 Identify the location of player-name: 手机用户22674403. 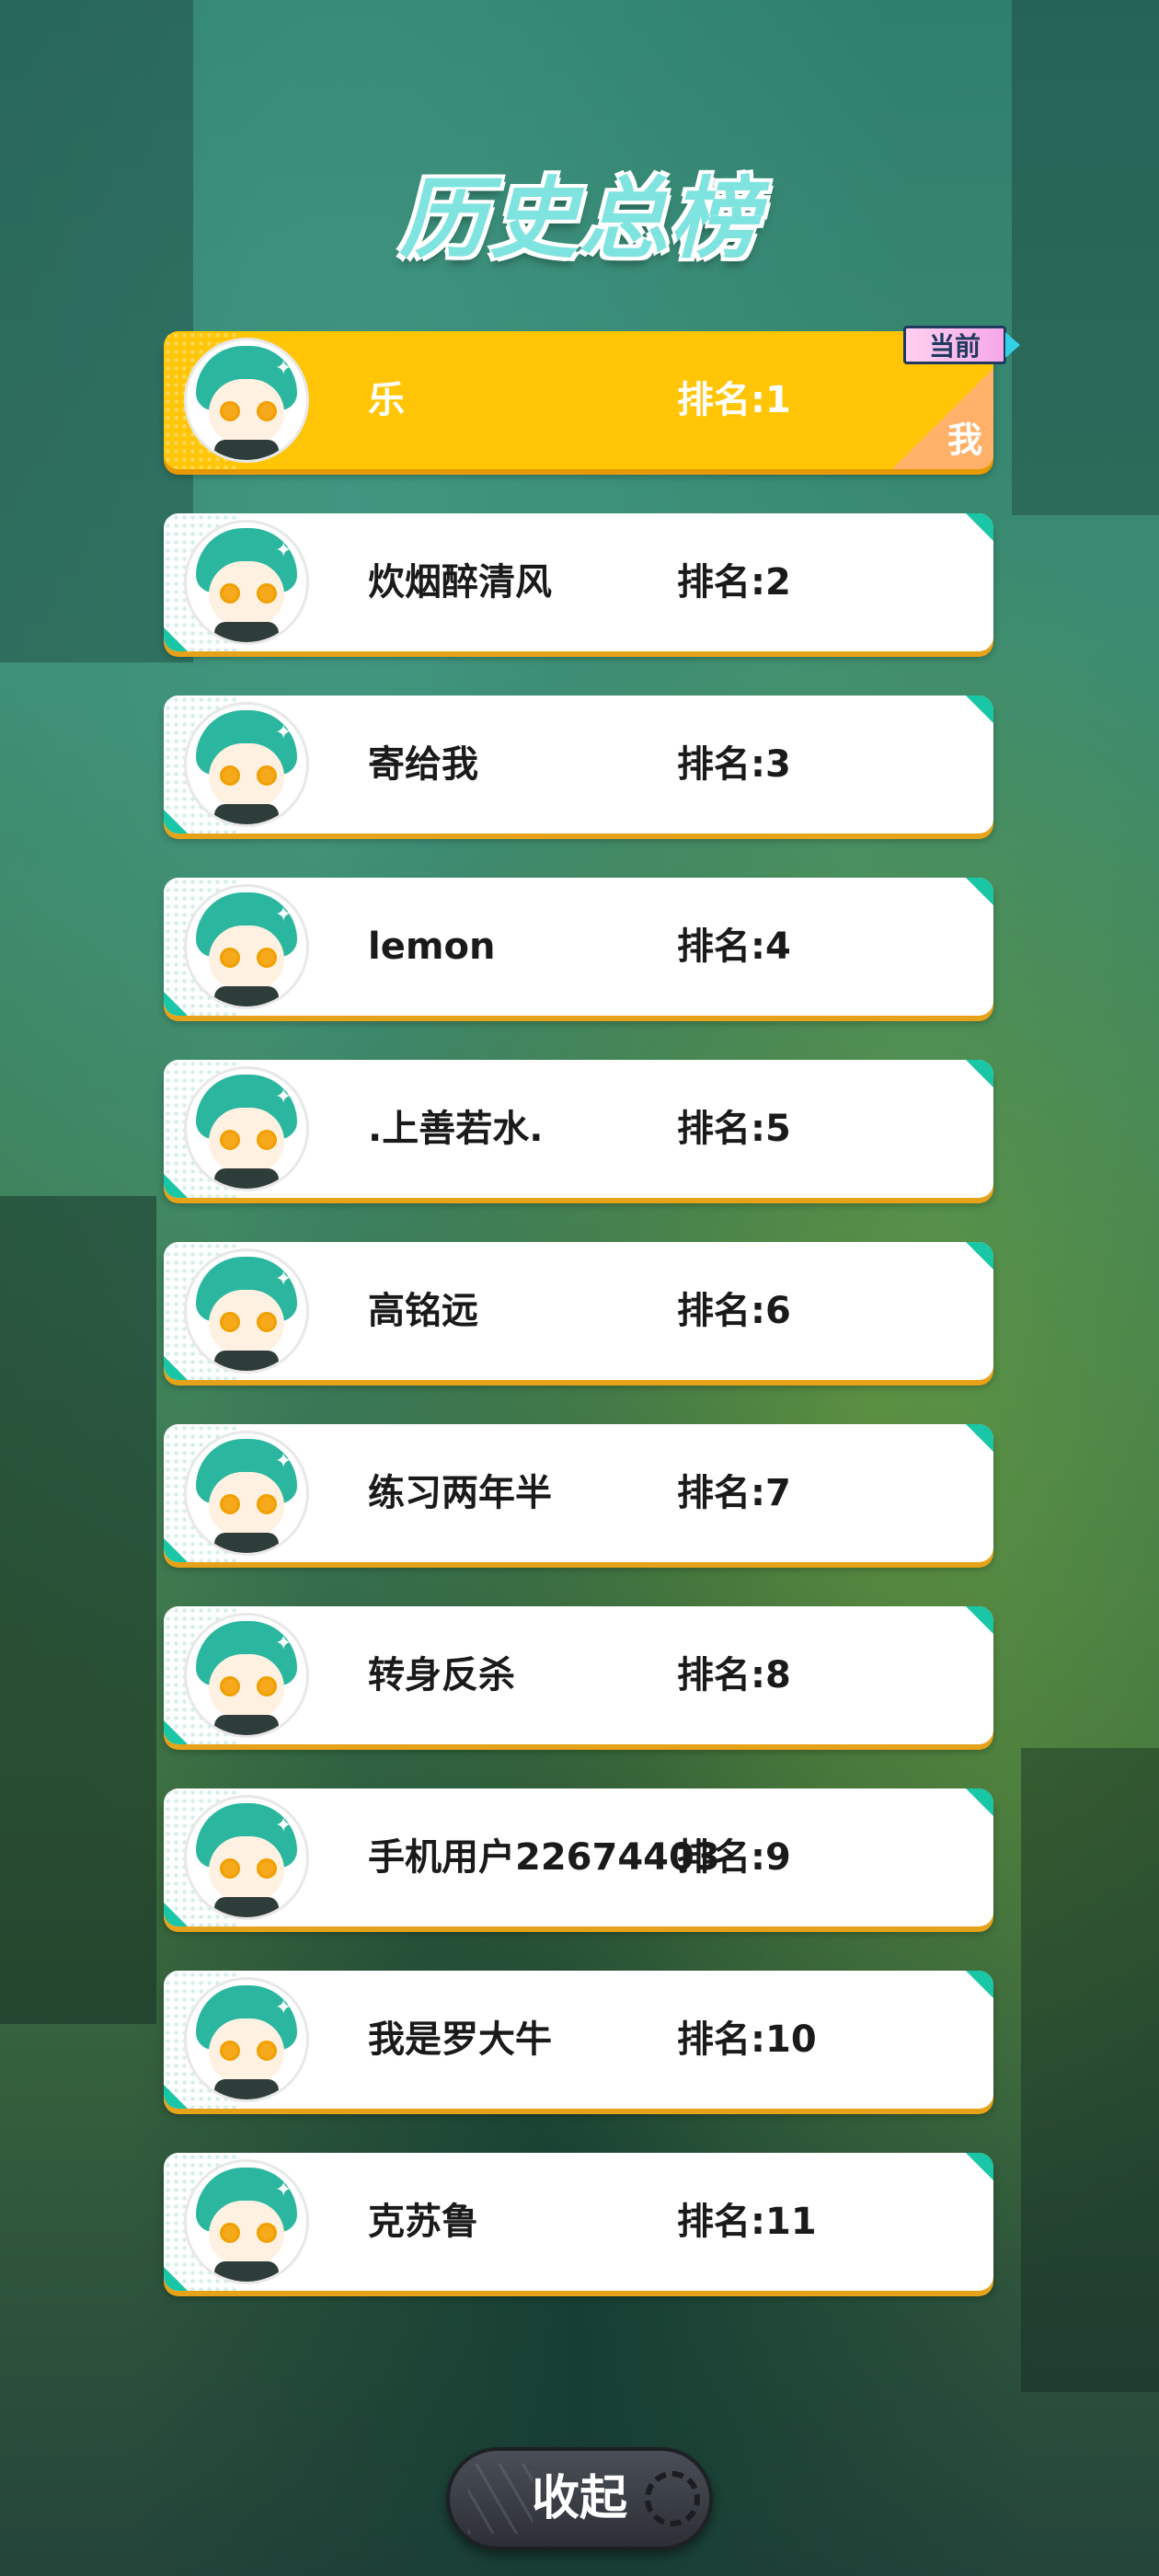
(544, 1857).